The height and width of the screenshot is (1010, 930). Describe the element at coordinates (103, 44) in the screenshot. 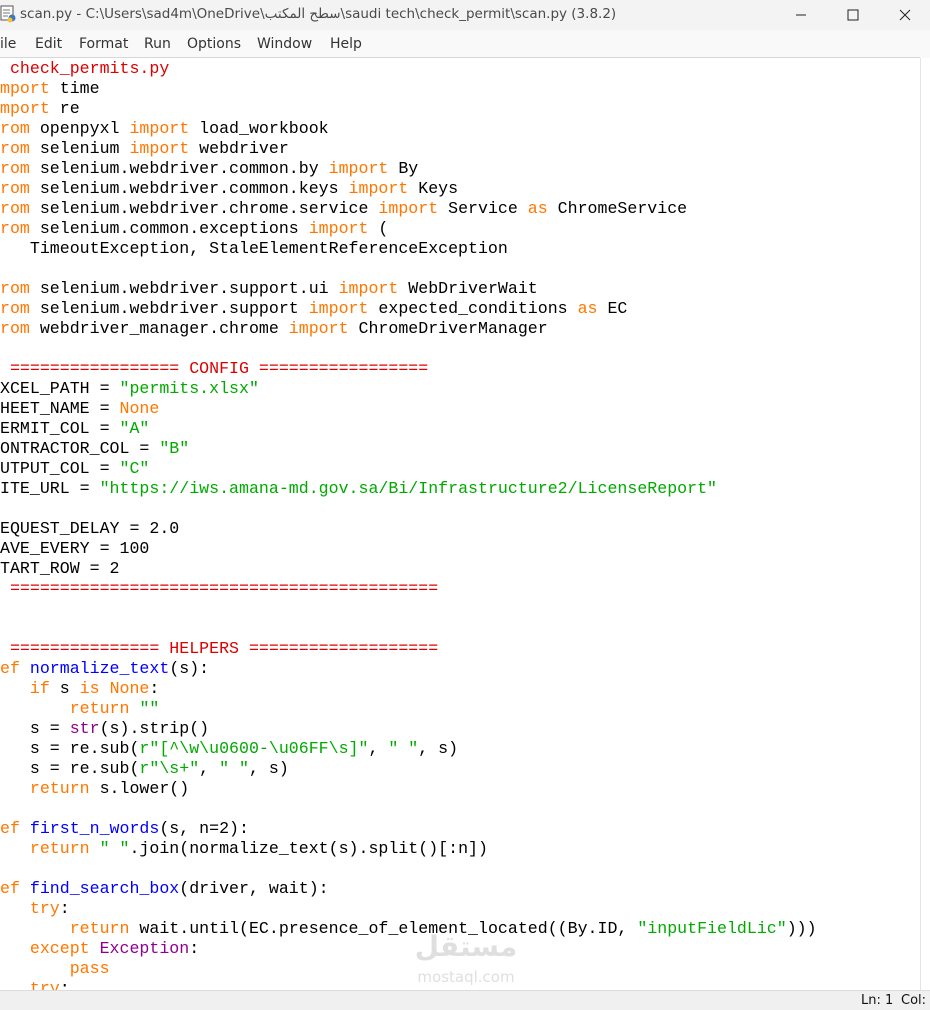

I see `menu-format: Format` at that location.